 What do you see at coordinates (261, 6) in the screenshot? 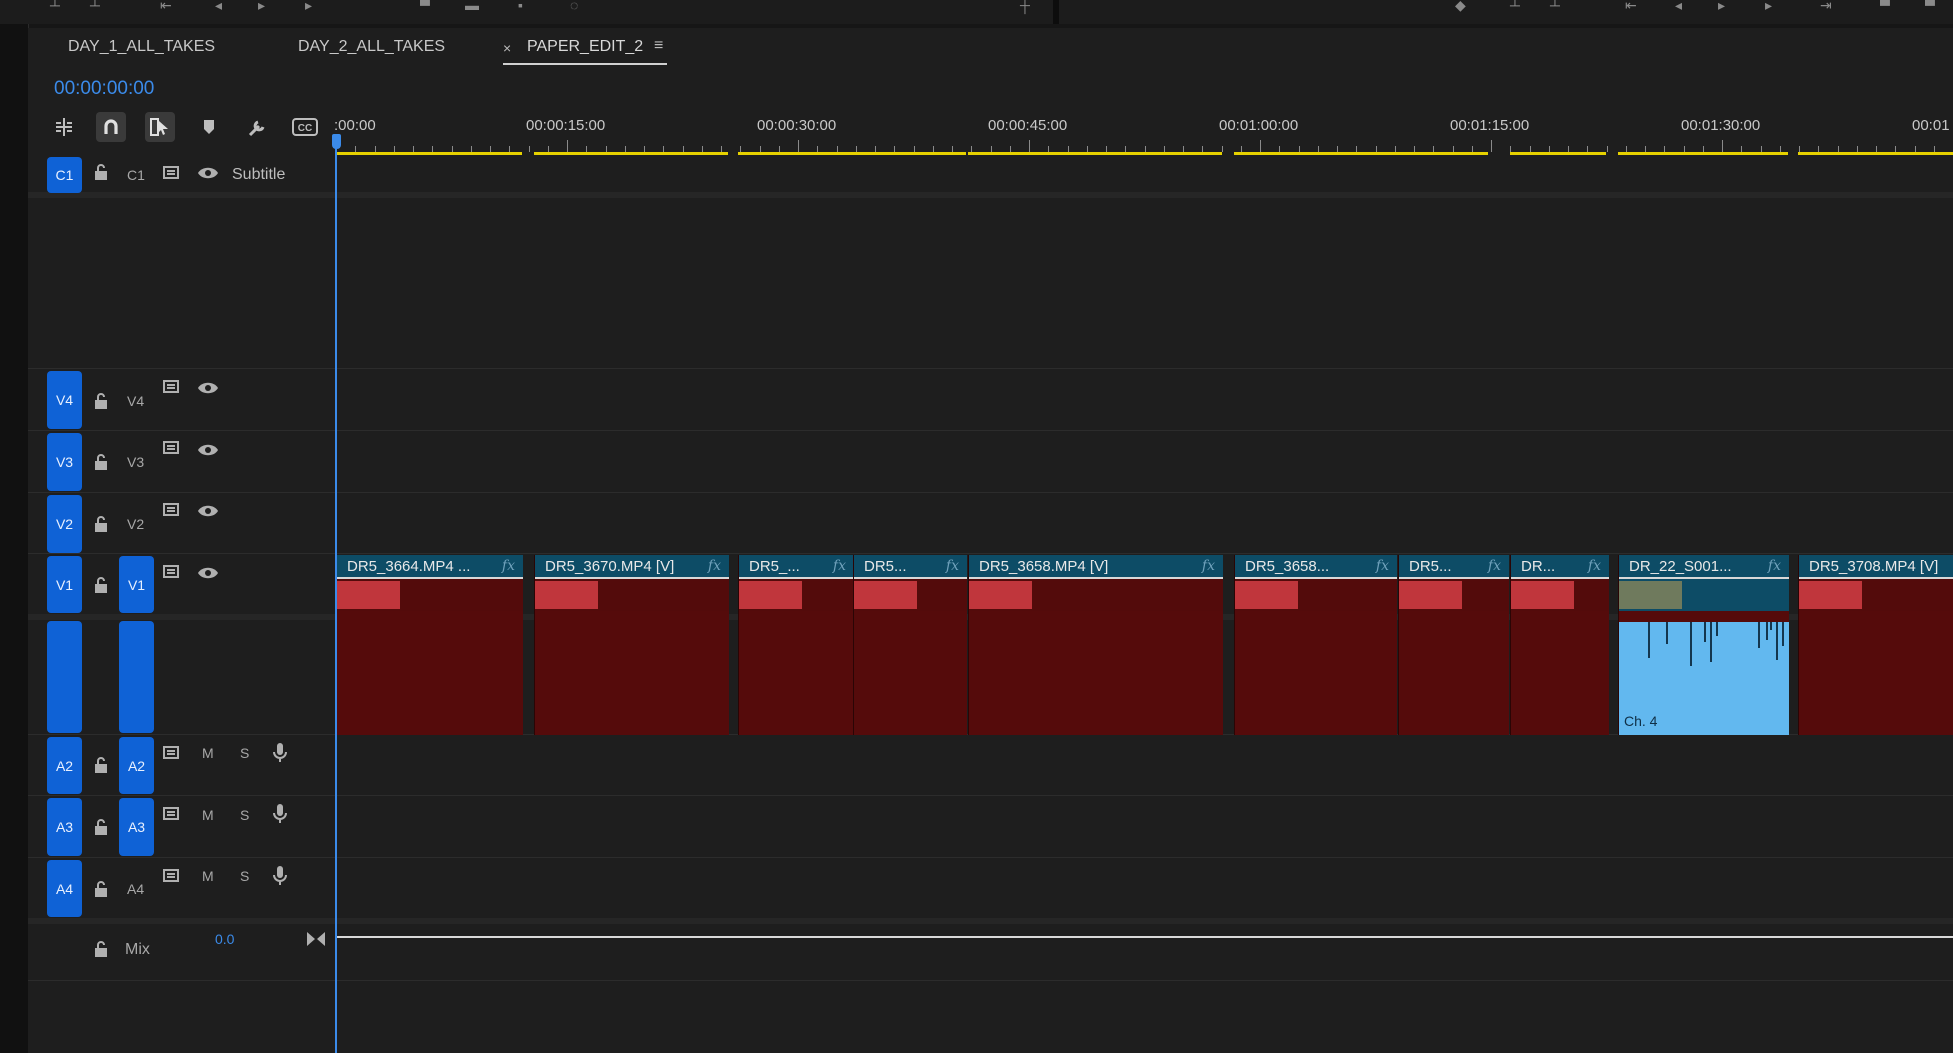
I see `play-icon: ▸` at bounding box center [261, 6].